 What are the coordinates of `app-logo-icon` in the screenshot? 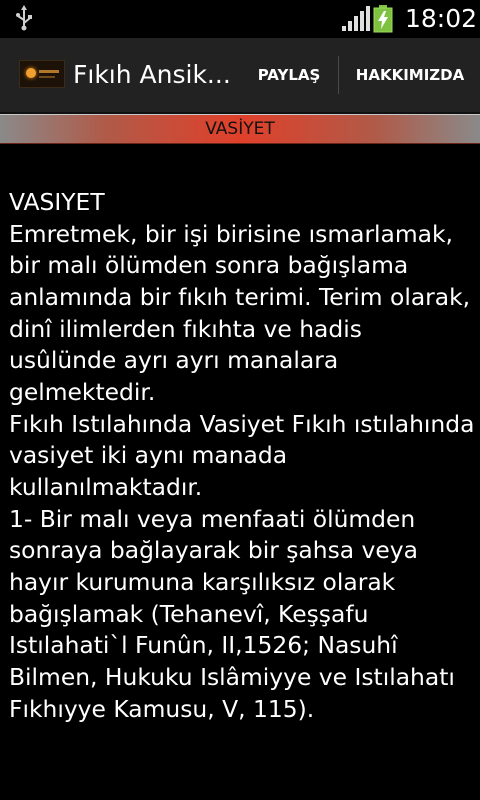 It's located at (42, 74).